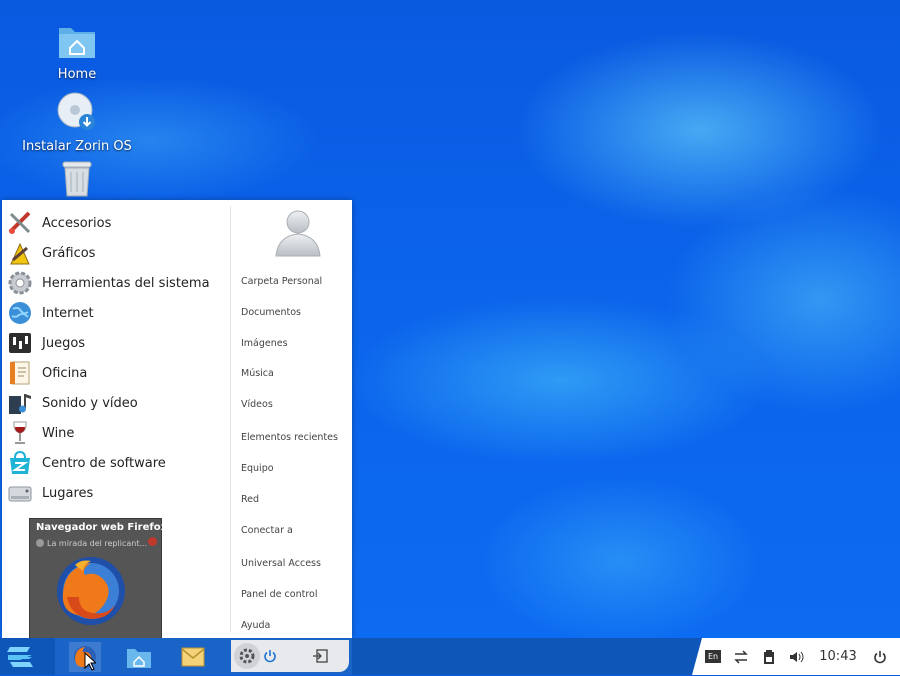  What do you see at coordinates (20, 463) in the screenshot?
I see `software-center-icon` at bounding box center [20, 463].